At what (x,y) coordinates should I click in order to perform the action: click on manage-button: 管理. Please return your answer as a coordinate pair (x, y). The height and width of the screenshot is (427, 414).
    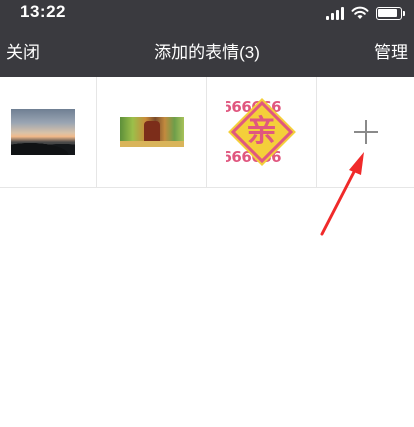
    Looking at the image, I should click on (391, 52).